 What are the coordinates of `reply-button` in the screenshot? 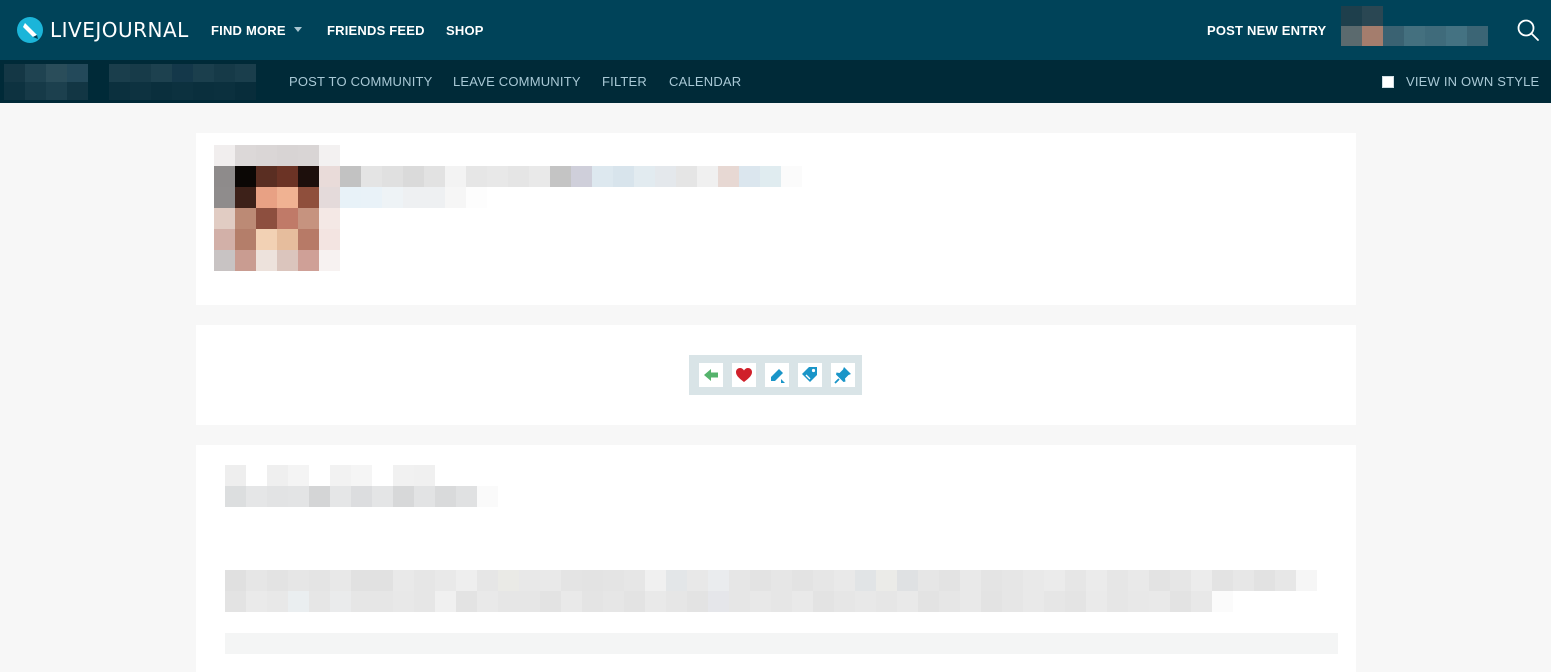 It's located at (711, 375).